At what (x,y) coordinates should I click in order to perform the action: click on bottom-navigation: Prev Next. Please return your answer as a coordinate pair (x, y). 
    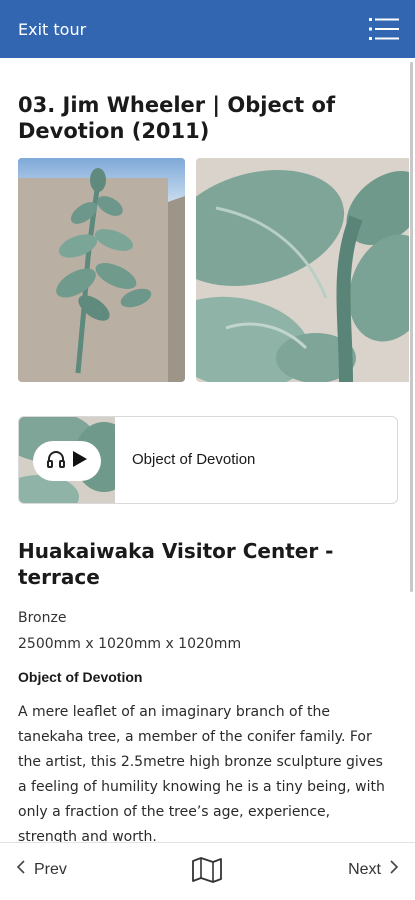
    Looking at the image, I should click on (207, 871).